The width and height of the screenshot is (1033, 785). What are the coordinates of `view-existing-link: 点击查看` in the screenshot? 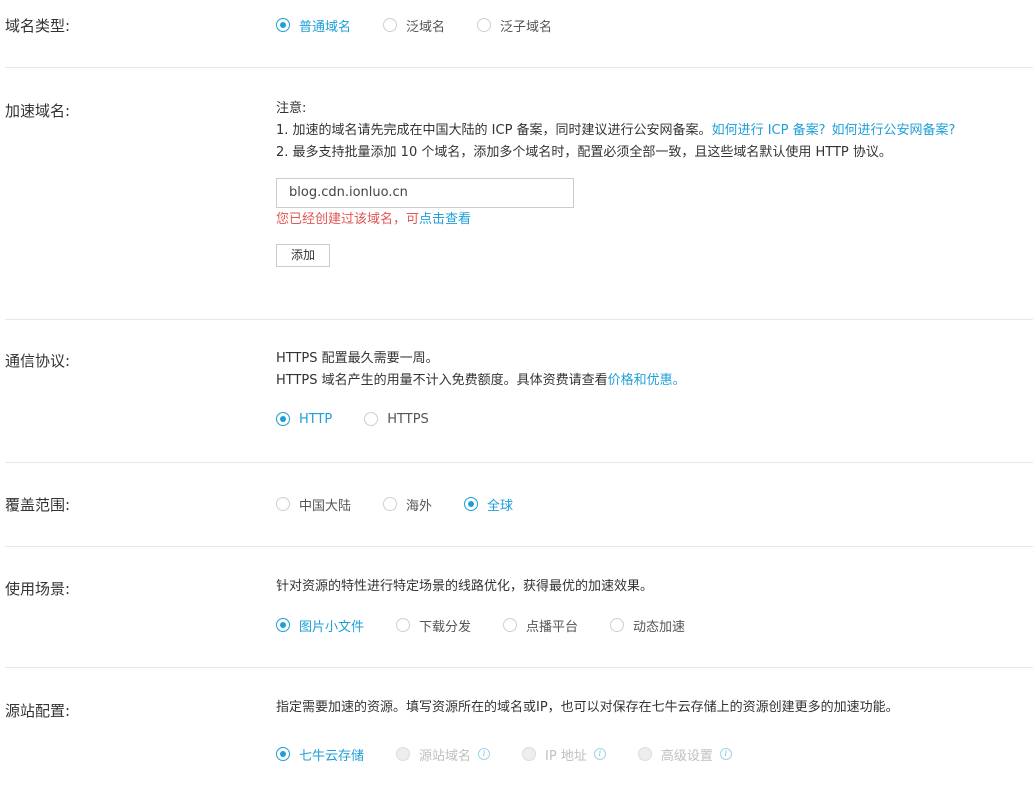 It's located at (445, 219).